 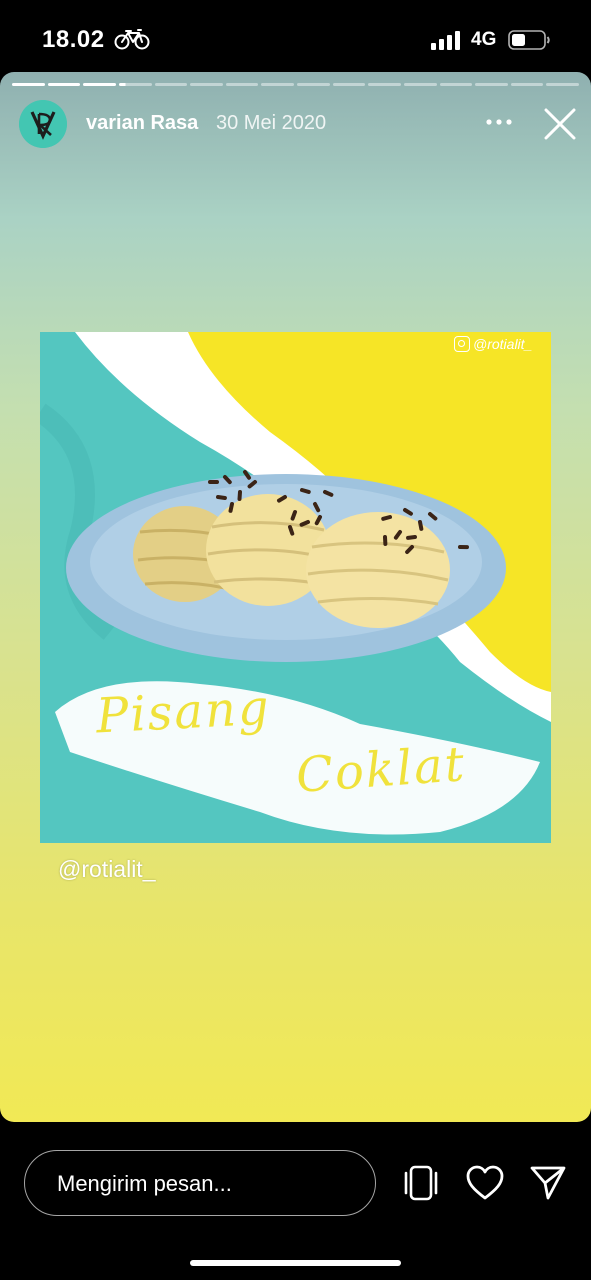 What do you see at coordinates (183, 712) in the screenshot?
I see `image-title-line1: Pisang` at bounding box center [183, 712].